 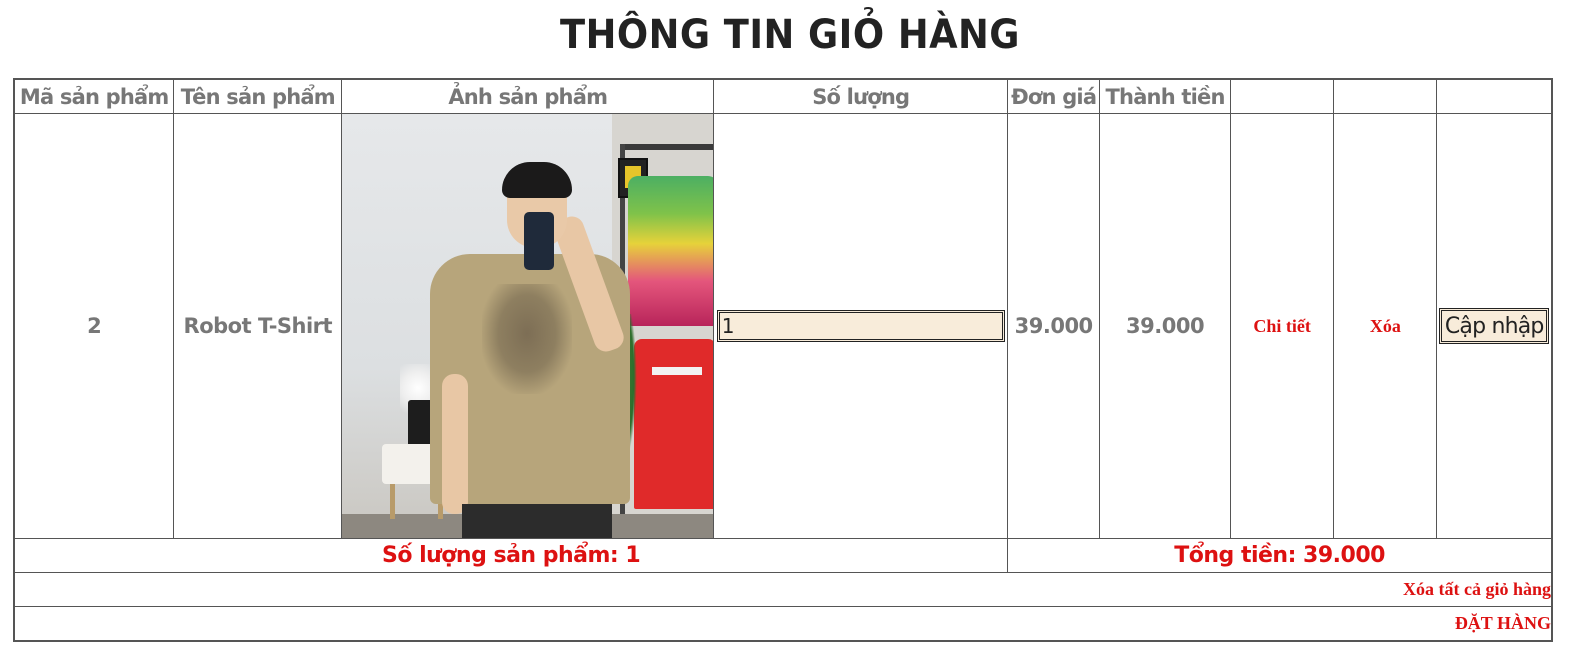 I want to click on delete-cell: Xóa, so click(x=1385, y=326).